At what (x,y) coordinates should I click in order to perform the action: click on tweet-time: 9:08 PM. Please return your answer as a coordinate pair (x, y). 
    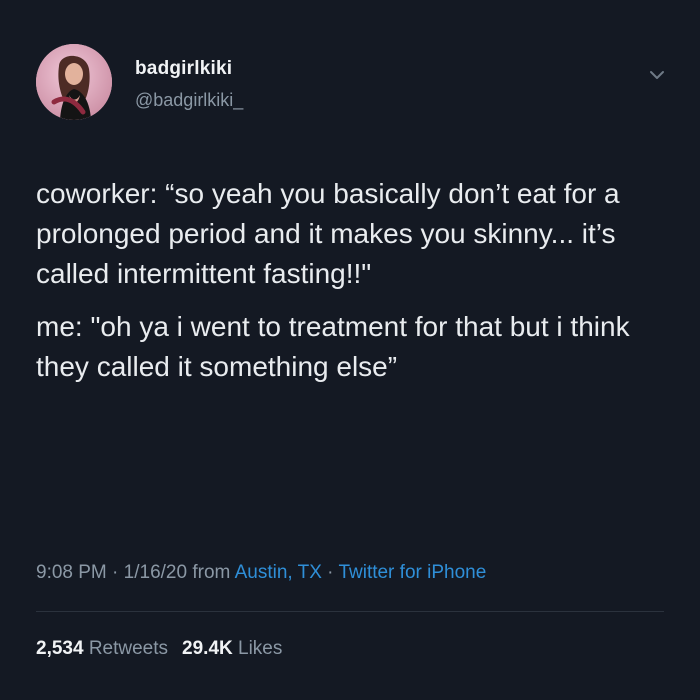
    Looking at the image, I should click on (71, 572).